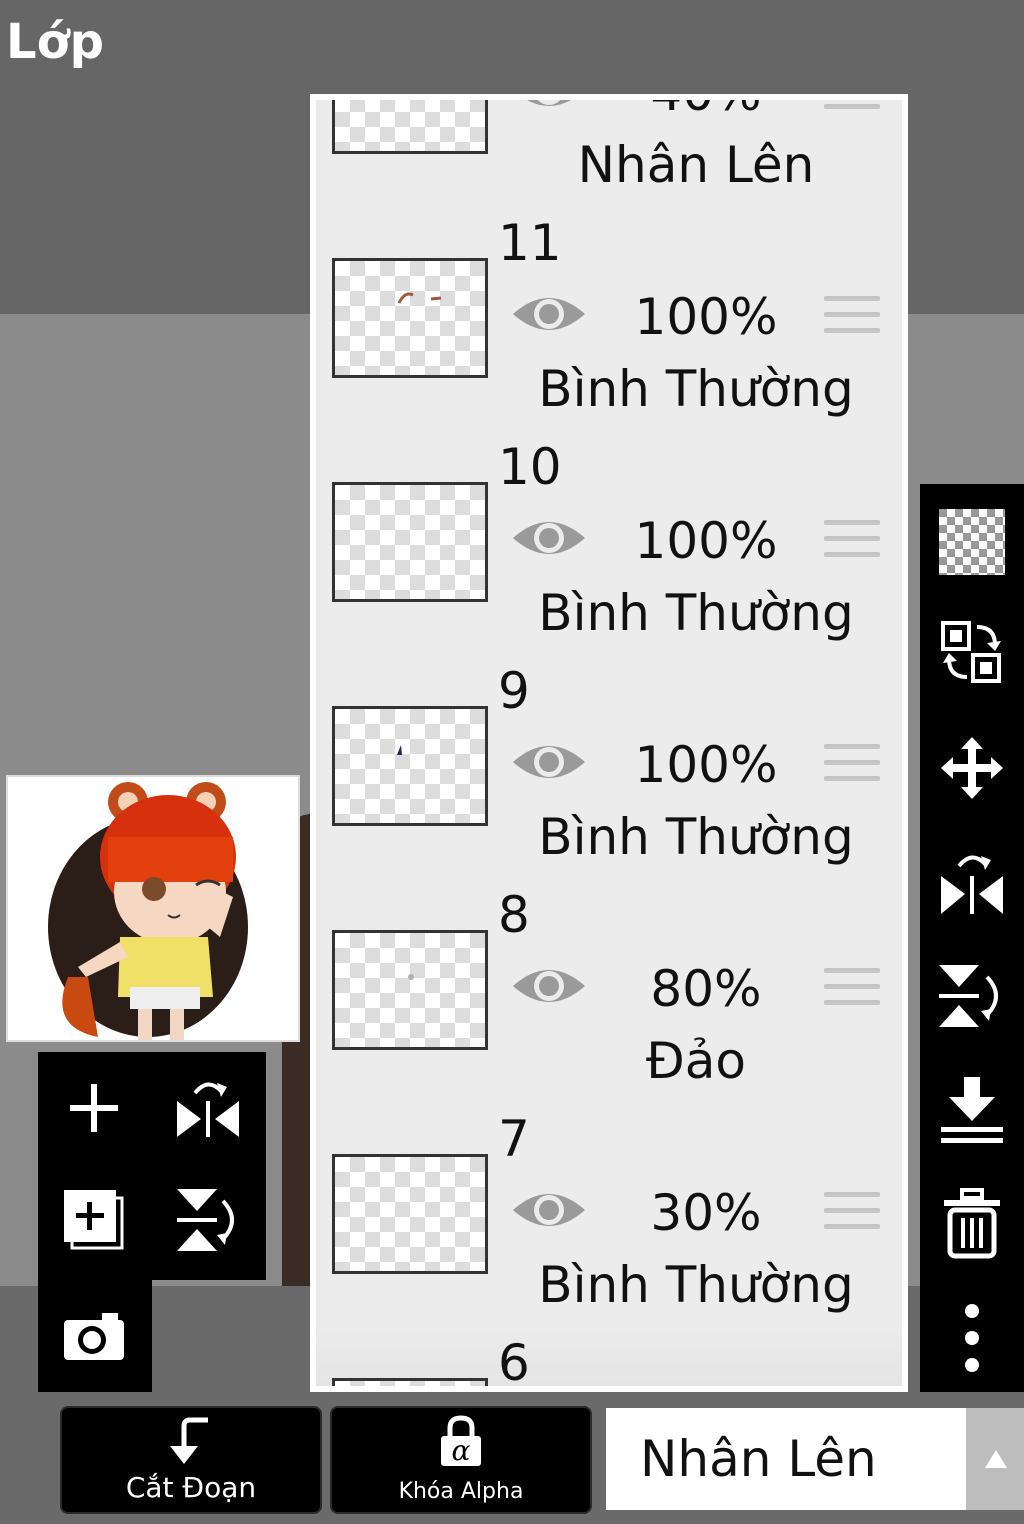  Describe the element at coordinates (972, 882) in the screenshot. I see `flip-horizontal-icon` at that location.